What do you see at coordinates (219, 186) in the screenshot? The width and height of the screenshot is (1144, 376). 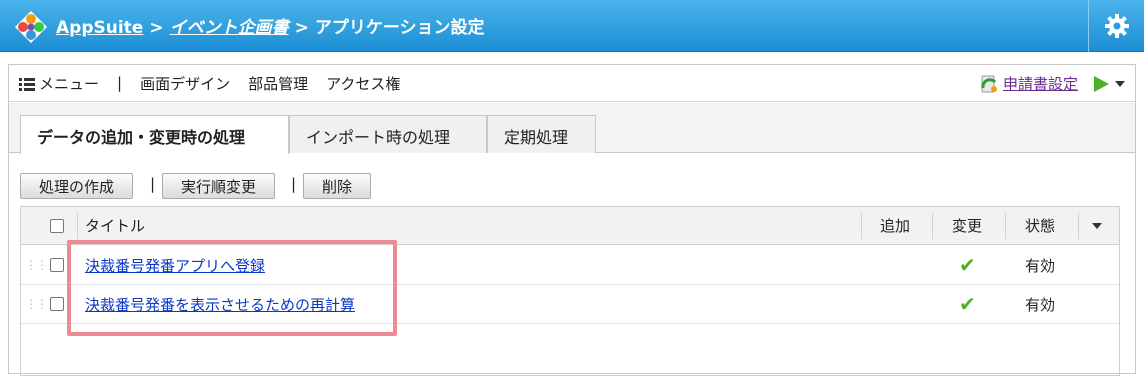 I see `reorder-button: 実行順変更` at bounding box center [219, 186].